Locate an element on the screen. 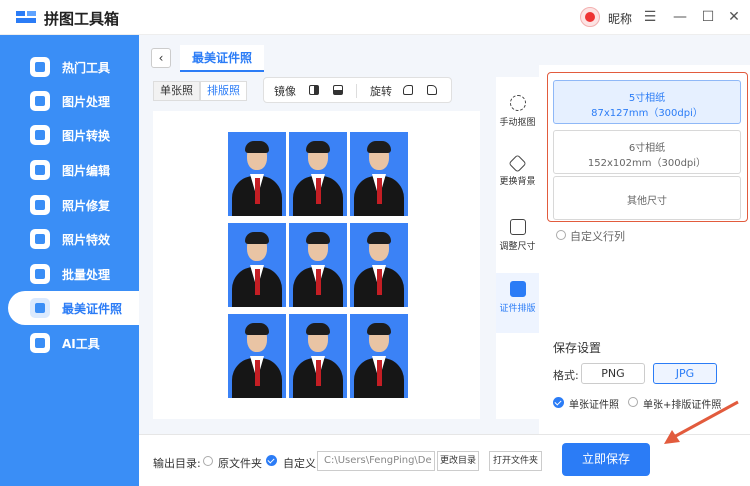  edit-toolbar: 镜像 旋转 is located at coordinates (357, 90).